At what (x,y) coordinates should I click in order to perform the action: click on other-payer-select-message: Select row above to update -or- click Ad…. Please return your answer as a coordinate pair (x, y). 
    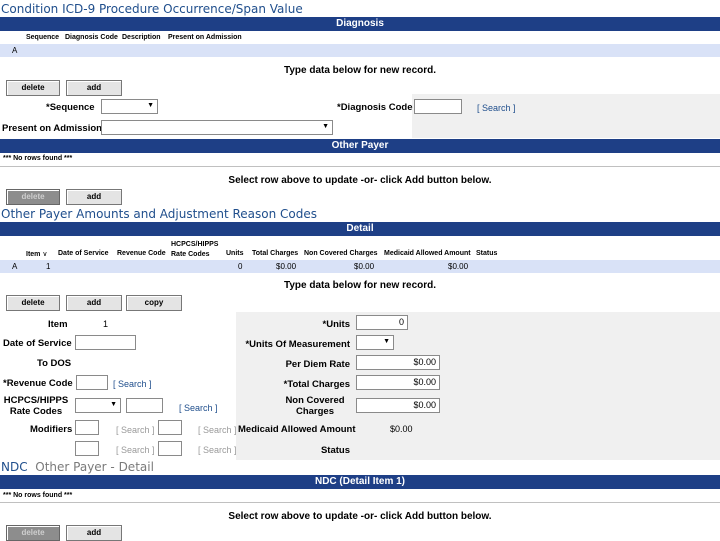
    Looking at the image, I should click on (360, 180).